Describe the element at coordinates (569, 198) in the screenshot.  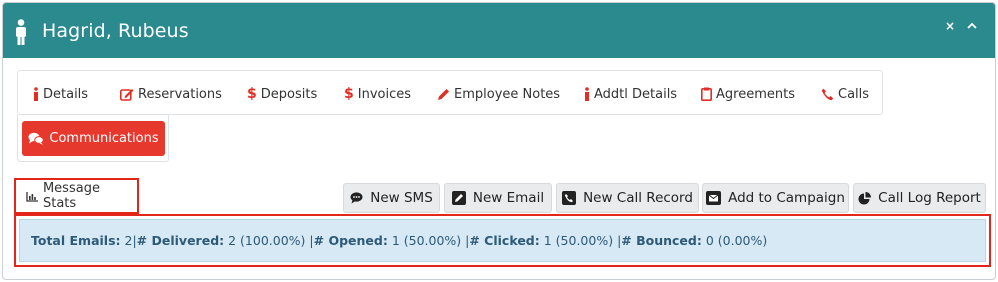
I see `phone-square-icon` at that location.